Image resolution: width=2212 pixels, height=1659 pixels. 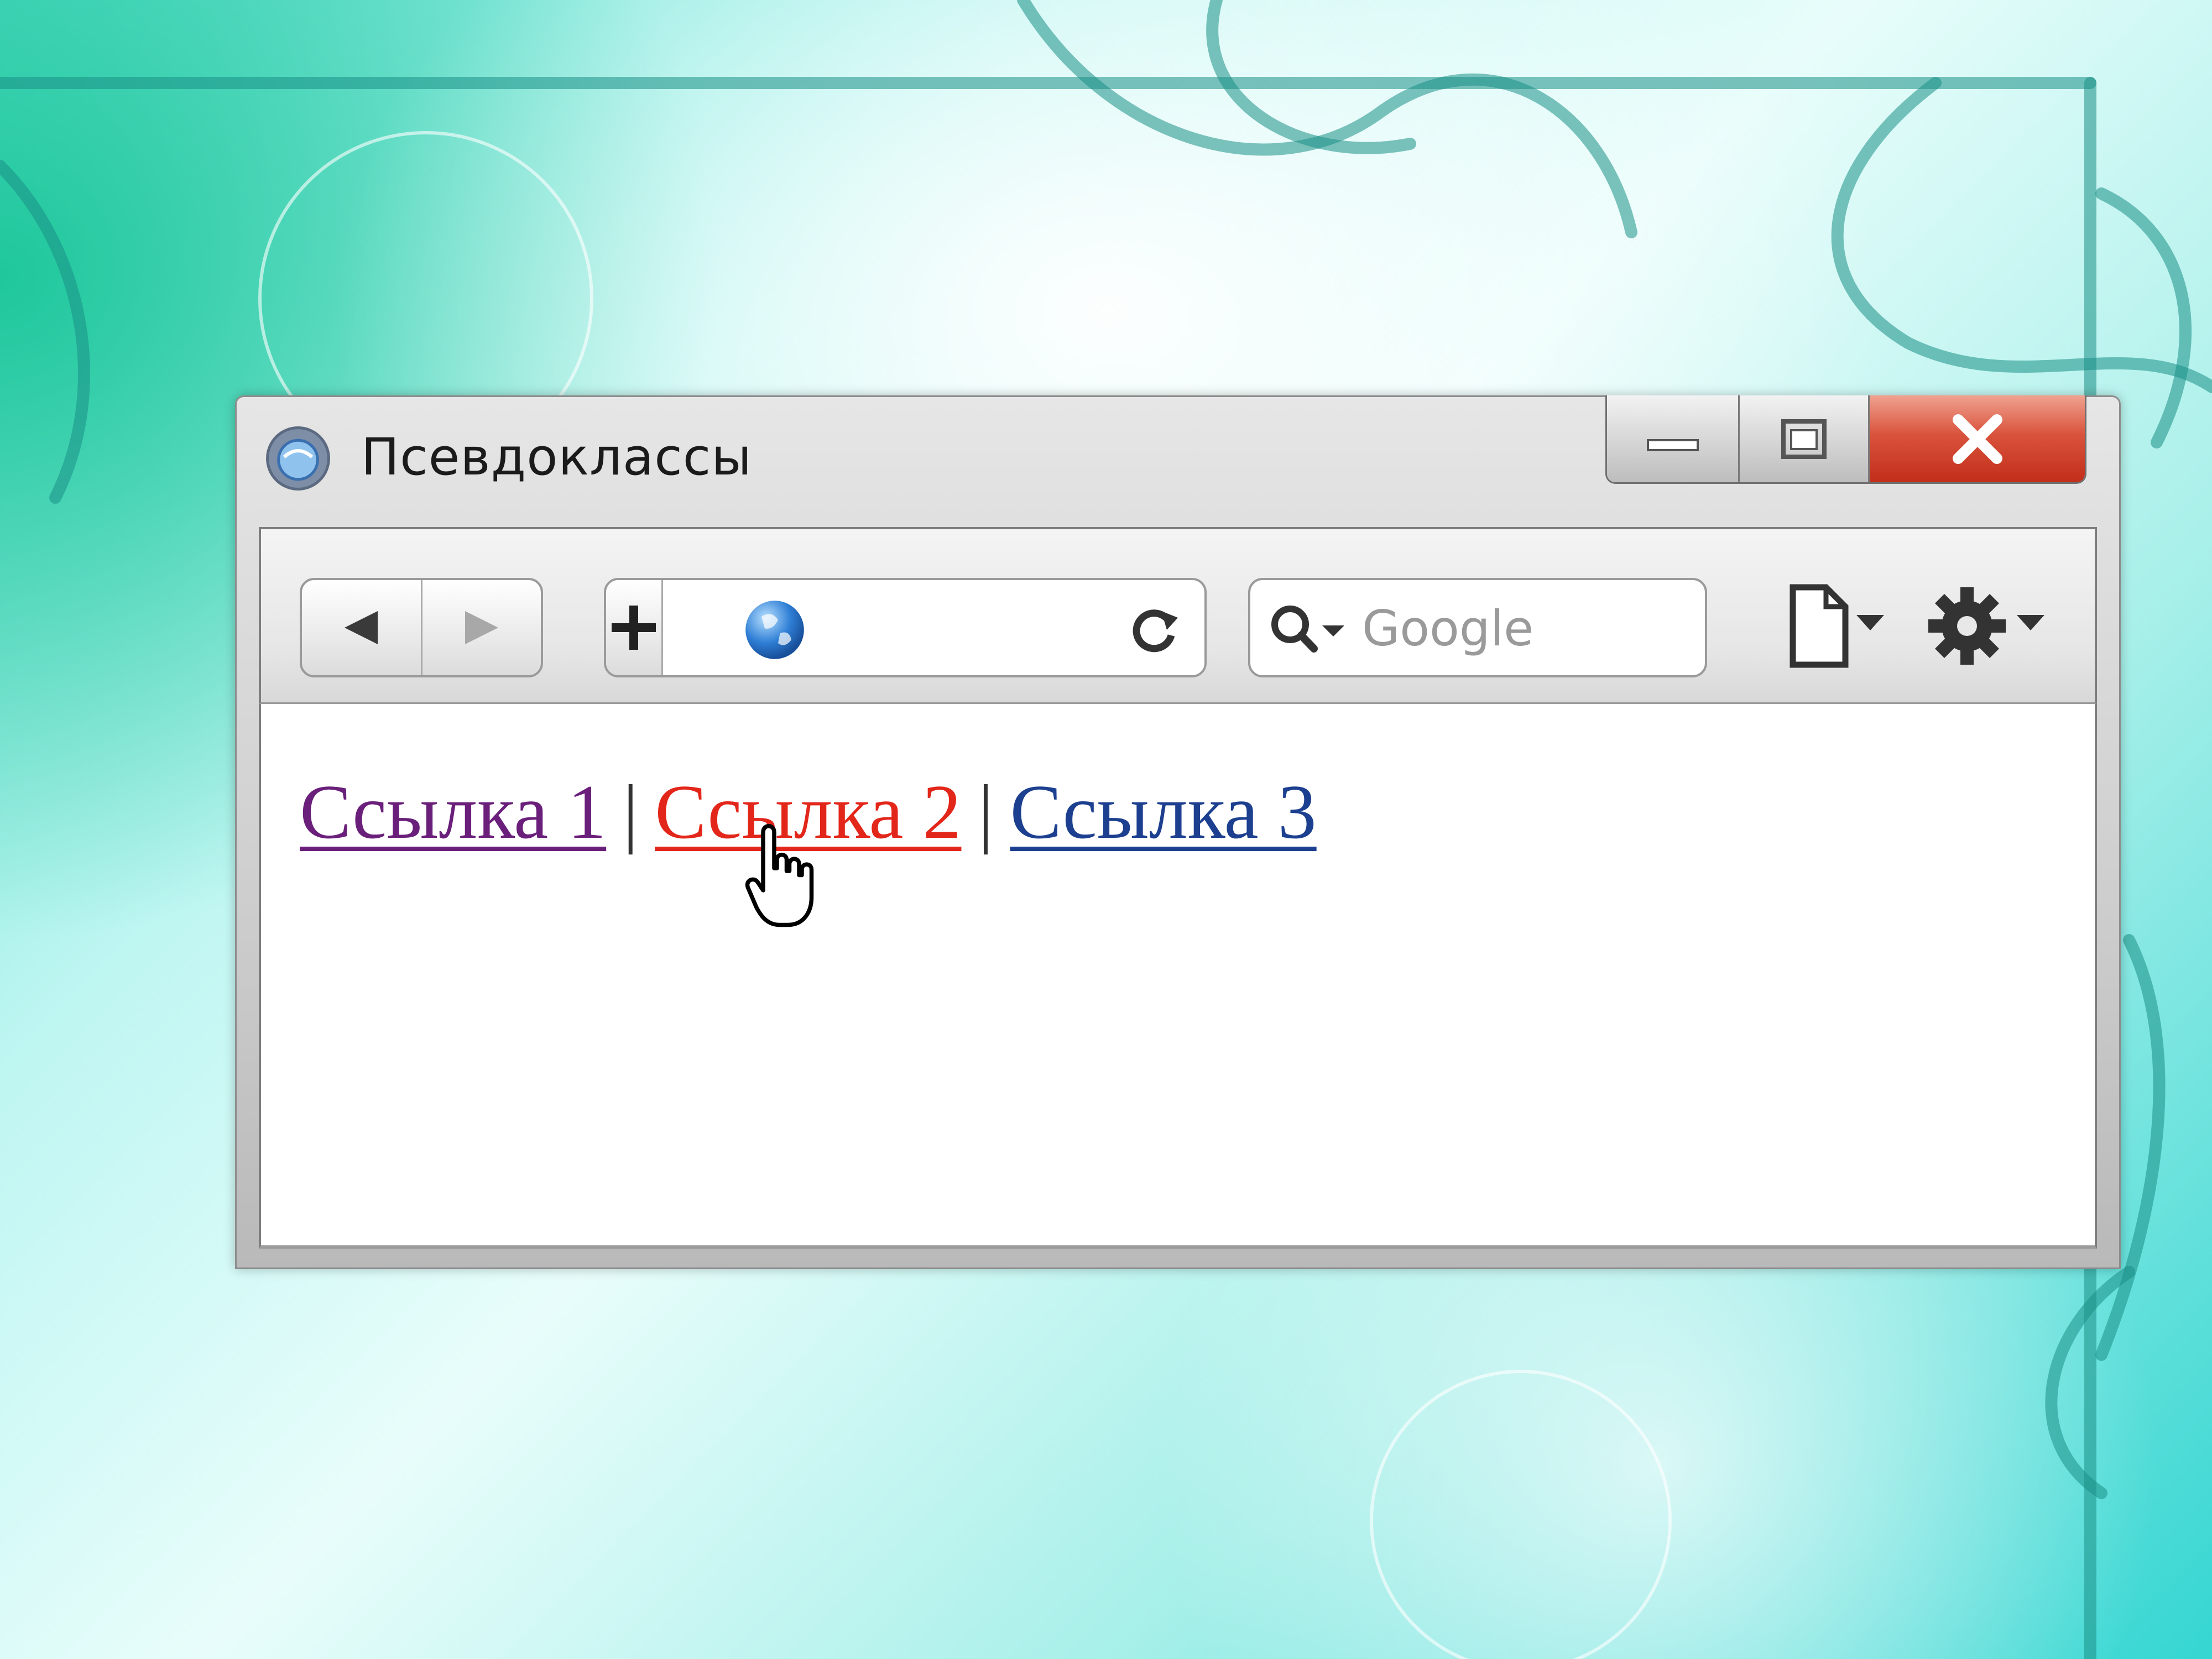 I want to click on plus-icon, so click(x=634, y=628).